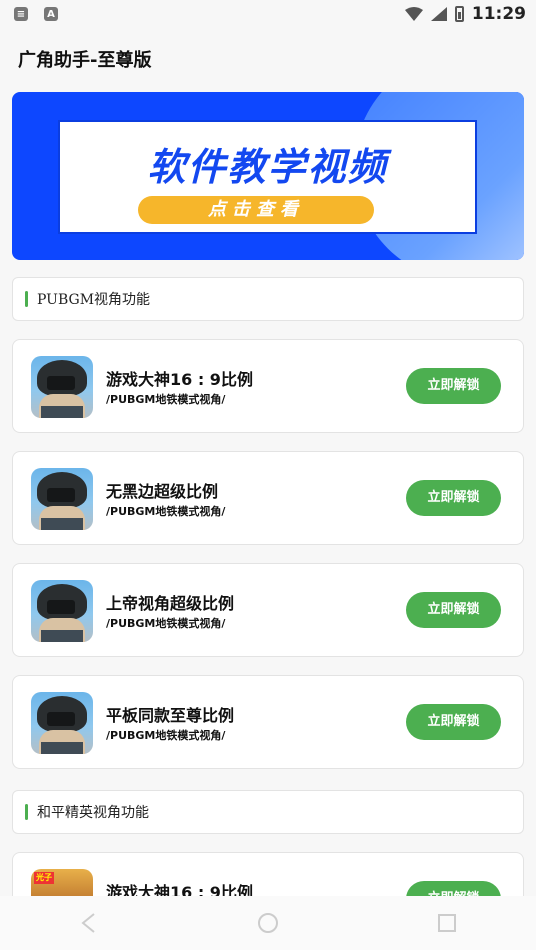  I want to click on list-item: 上帝视角超级比例 /PUBGM地铁模式视角/ 立即解锁, so click(268, 610).